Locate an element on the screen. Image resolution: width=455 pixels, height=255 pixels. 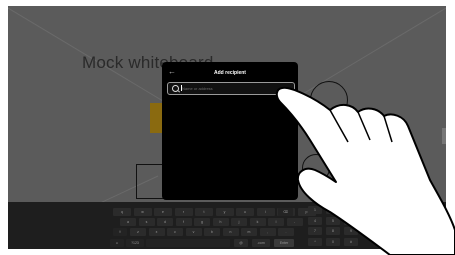
key-v: v is located at coordinates (193, 232).